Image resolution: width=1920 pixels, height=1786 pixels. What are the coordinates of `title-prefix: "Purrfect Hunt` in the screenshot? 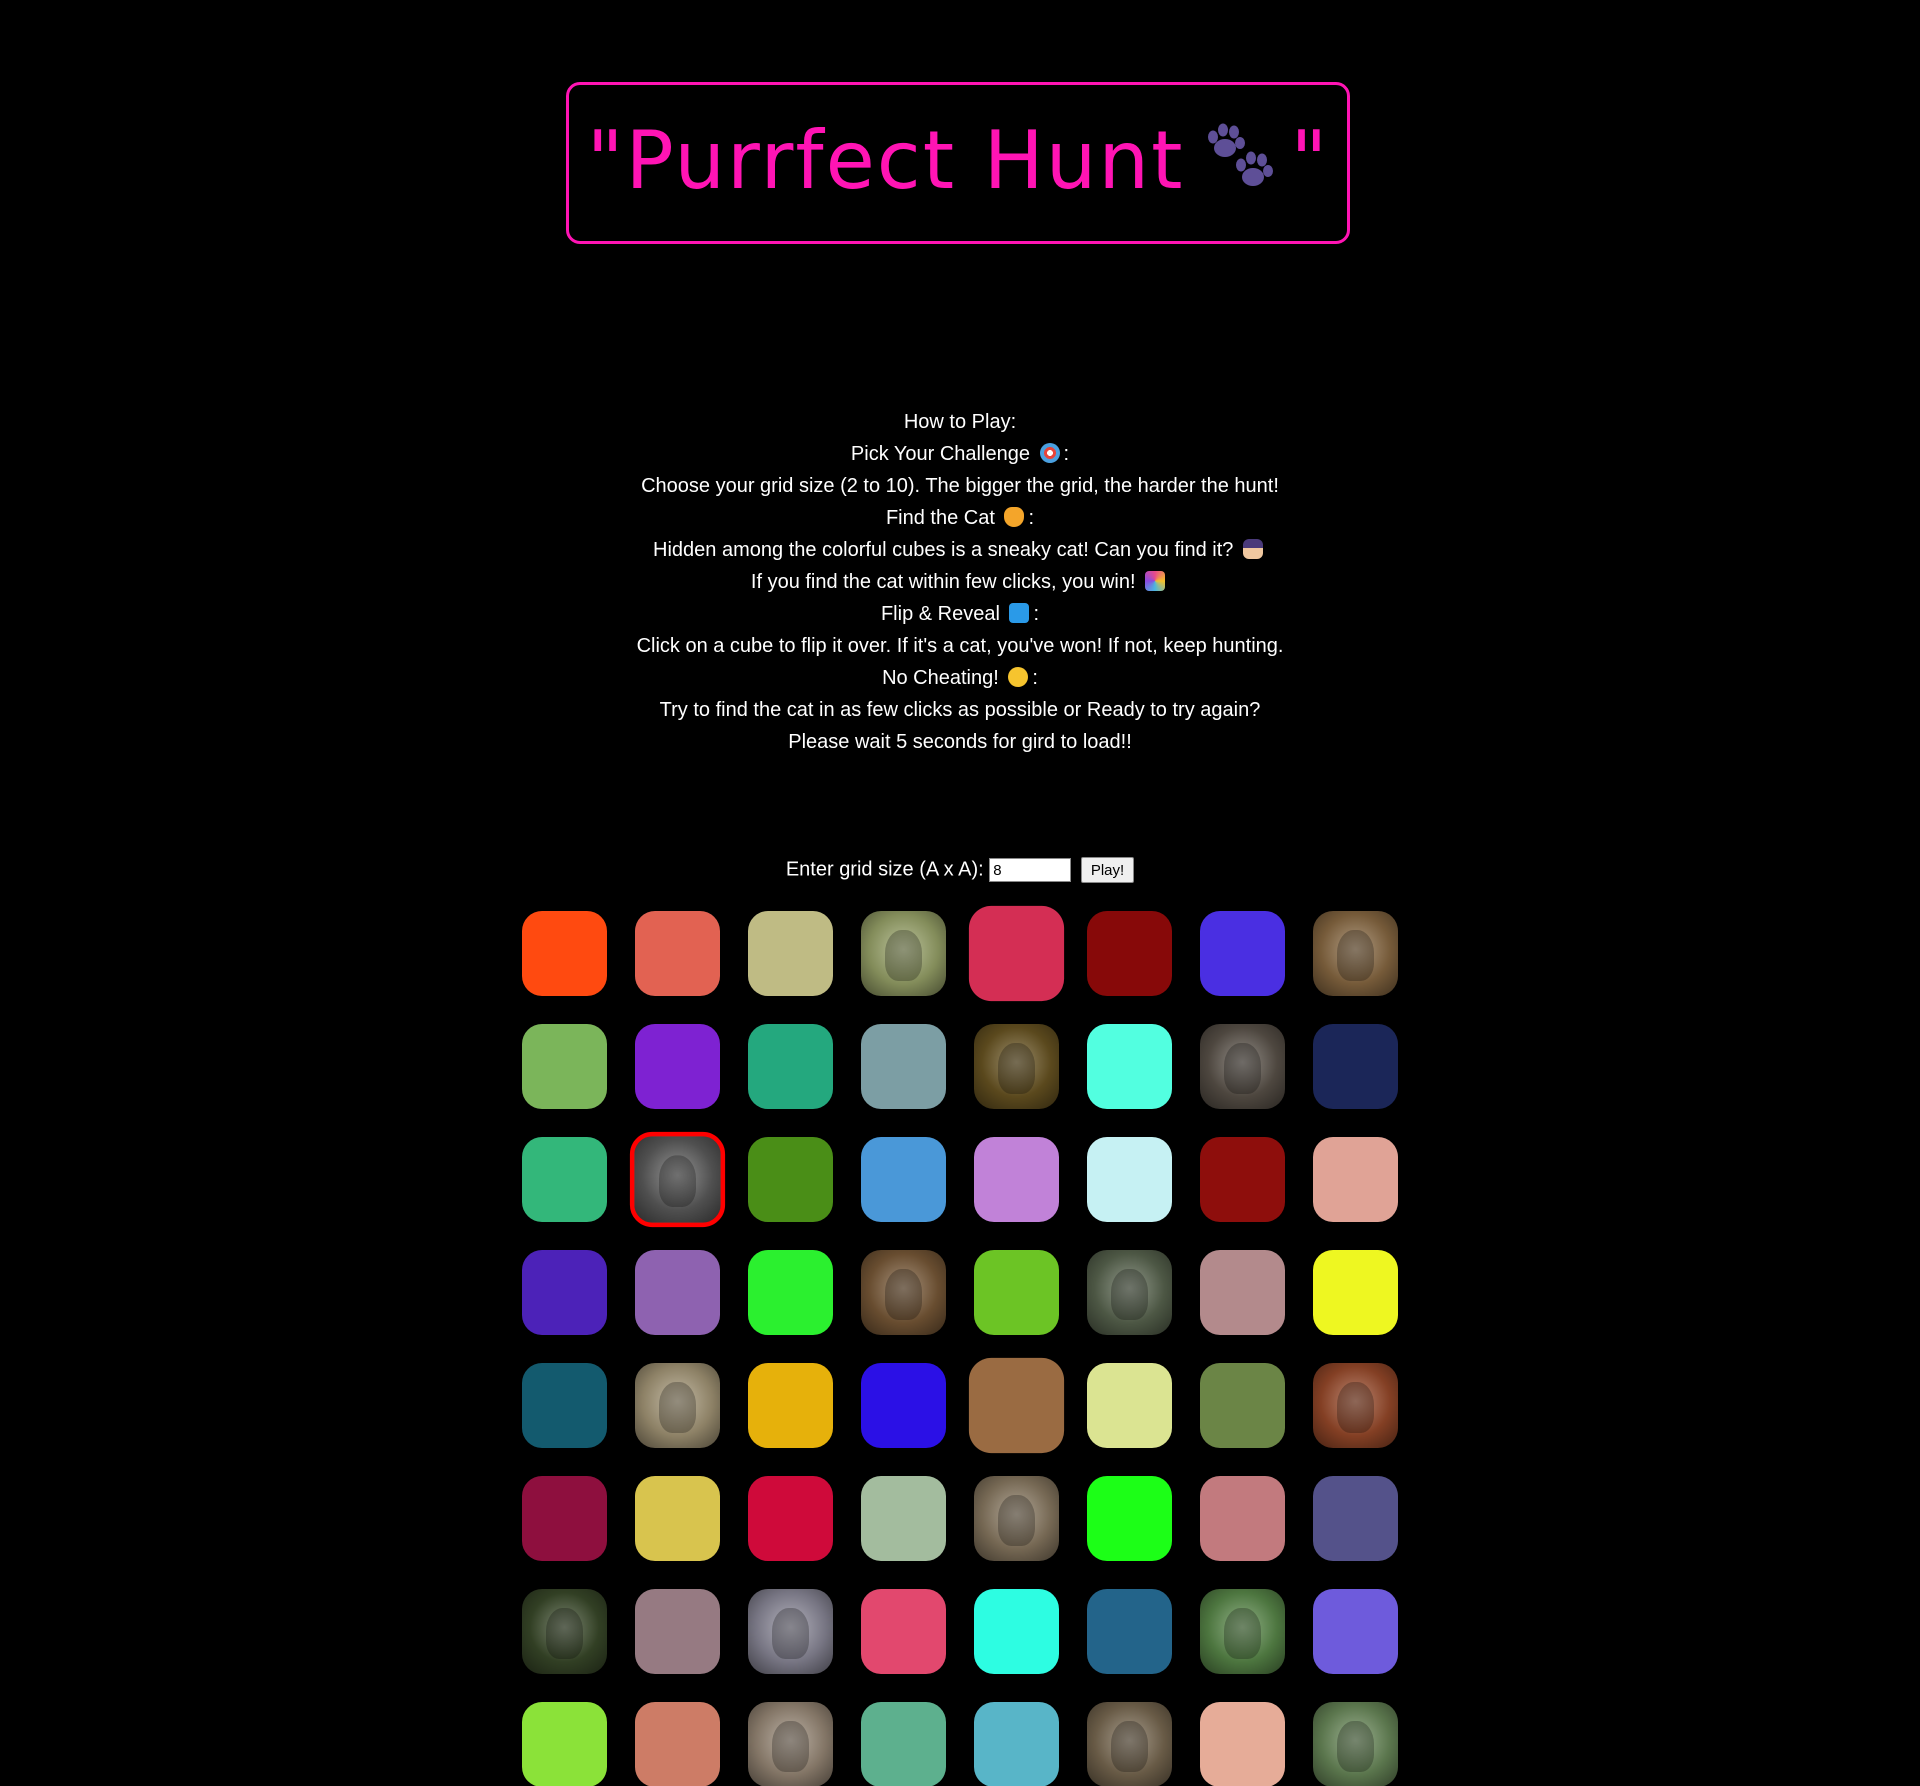 It's located at (885, 160).